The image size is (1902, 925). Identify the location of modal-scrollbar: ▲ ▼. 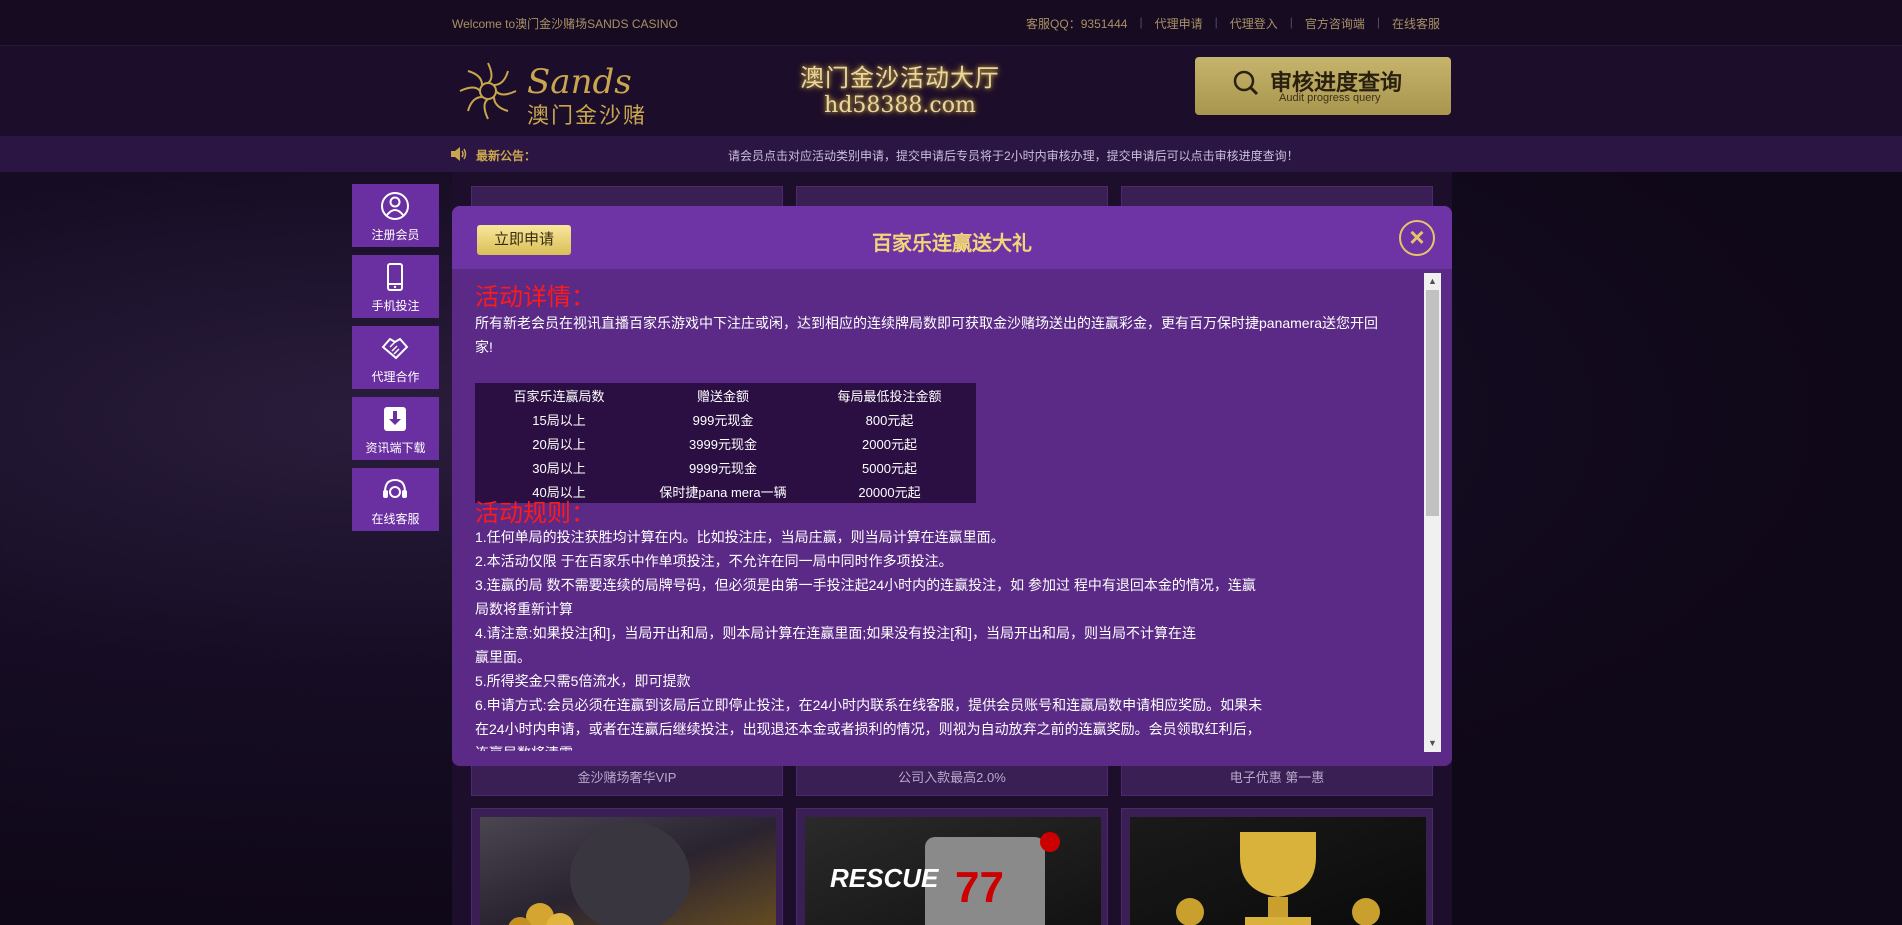
(1432, 512).